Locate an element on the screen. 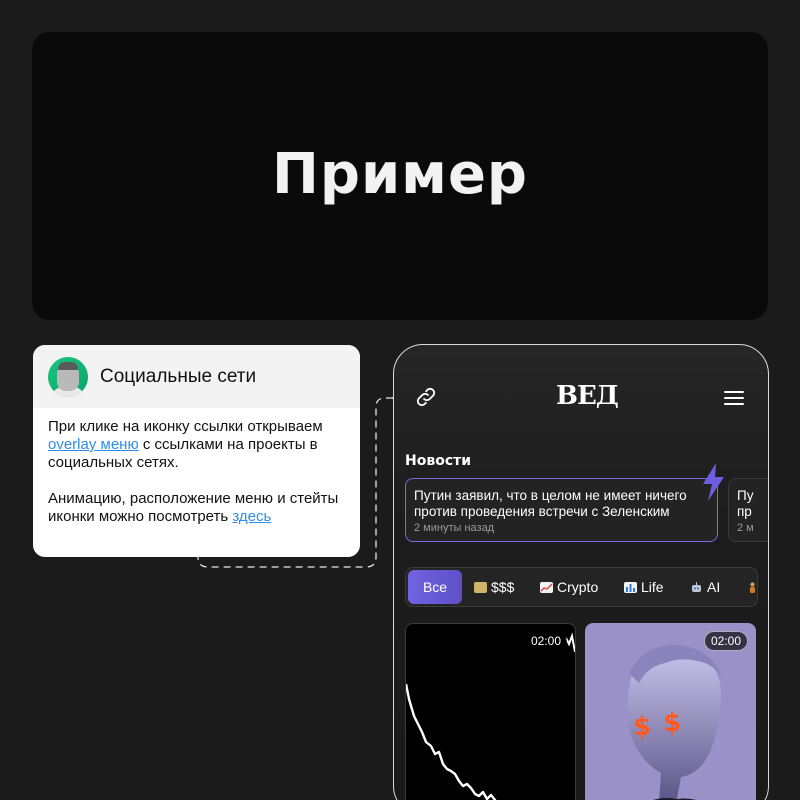  menu-icon is located at coordinates (734, 398).